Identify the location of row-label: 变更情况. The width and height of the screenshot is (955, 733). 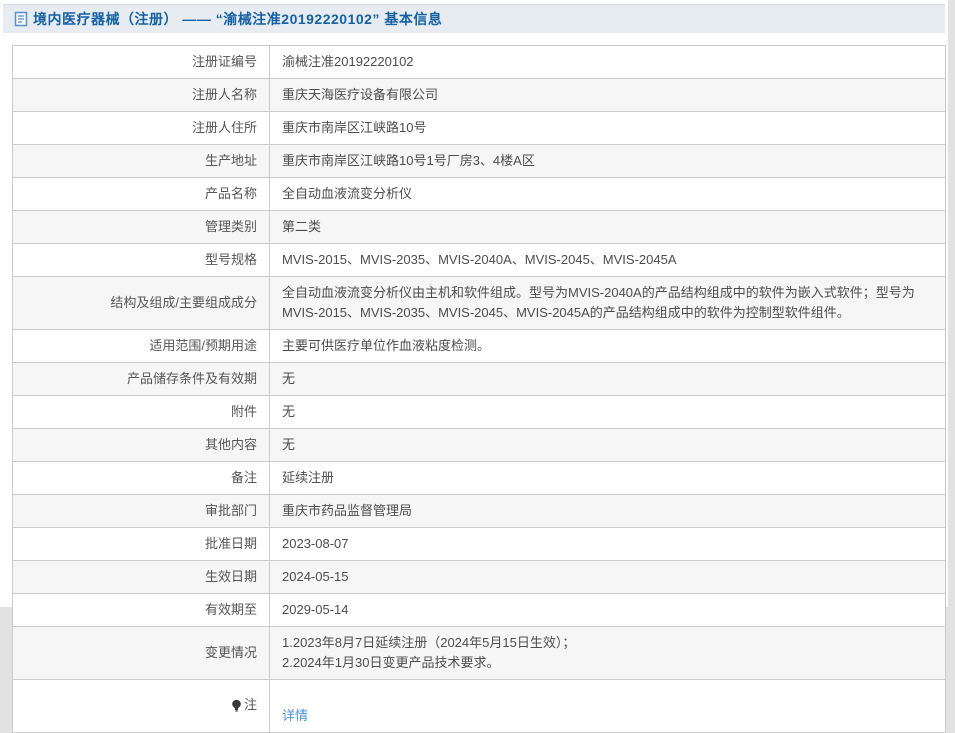
(141, 653).